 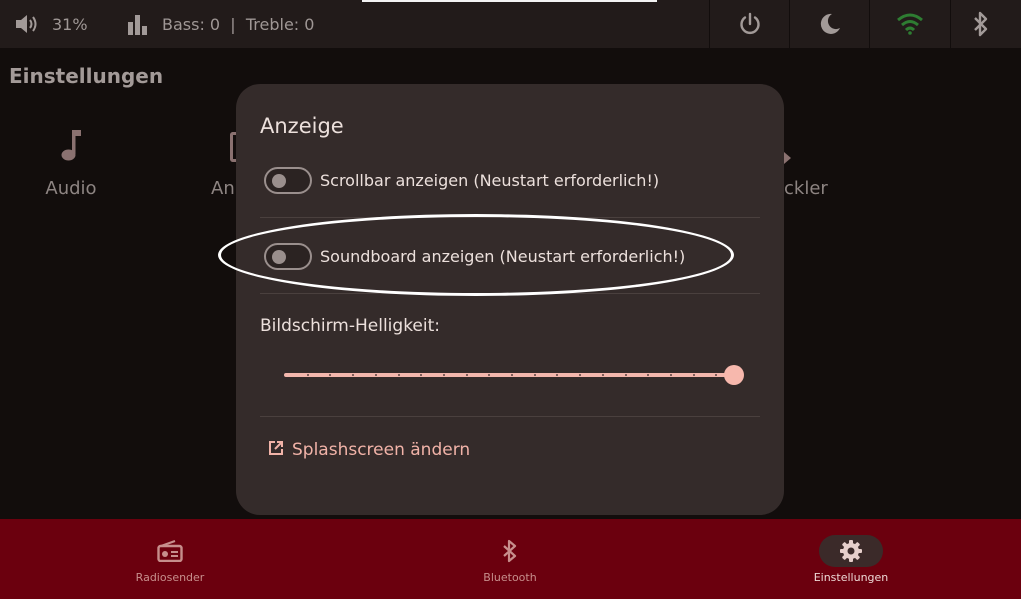 I want to click on soundboard-switch, so click(x=288, y=256).